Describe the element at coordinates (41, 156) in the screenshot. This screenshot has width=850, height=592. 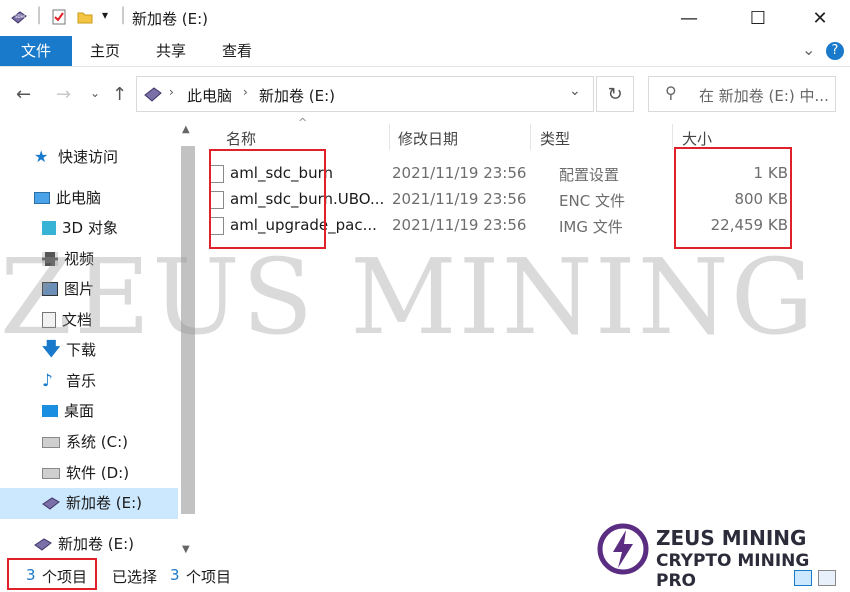
I see `star-icon: ★` at that location.